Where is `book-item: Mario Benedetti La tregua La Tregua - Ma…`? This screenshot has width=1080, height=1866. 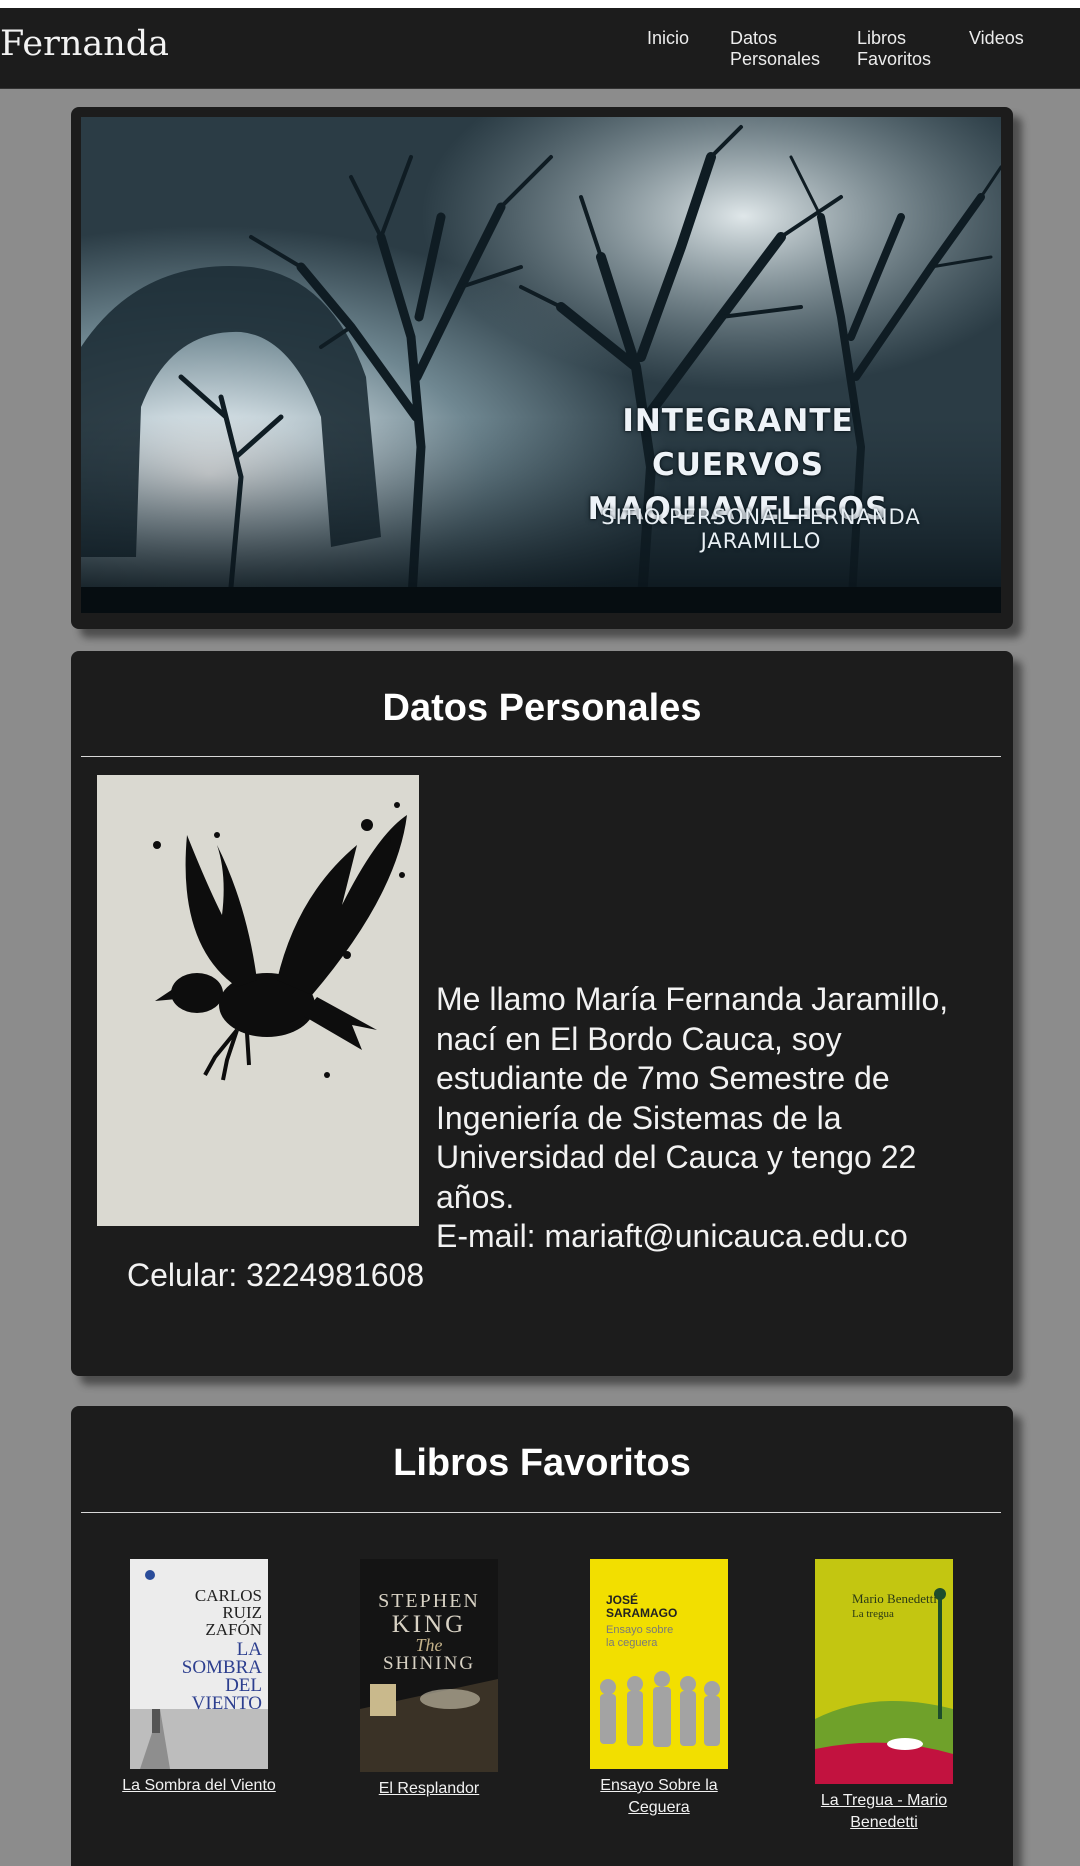
book-item: Mario Benedetti La tregua La Tregua - Ma… is located at coordinates (884, 1696).